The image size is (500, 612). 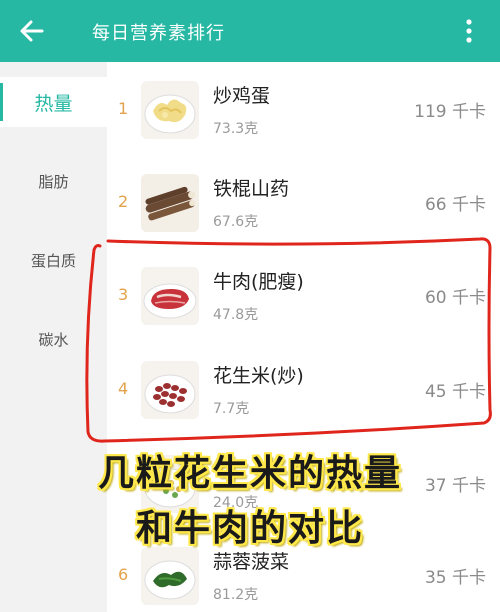 I want to click on food-amount: 81.2克, so click(x=236, y=595).